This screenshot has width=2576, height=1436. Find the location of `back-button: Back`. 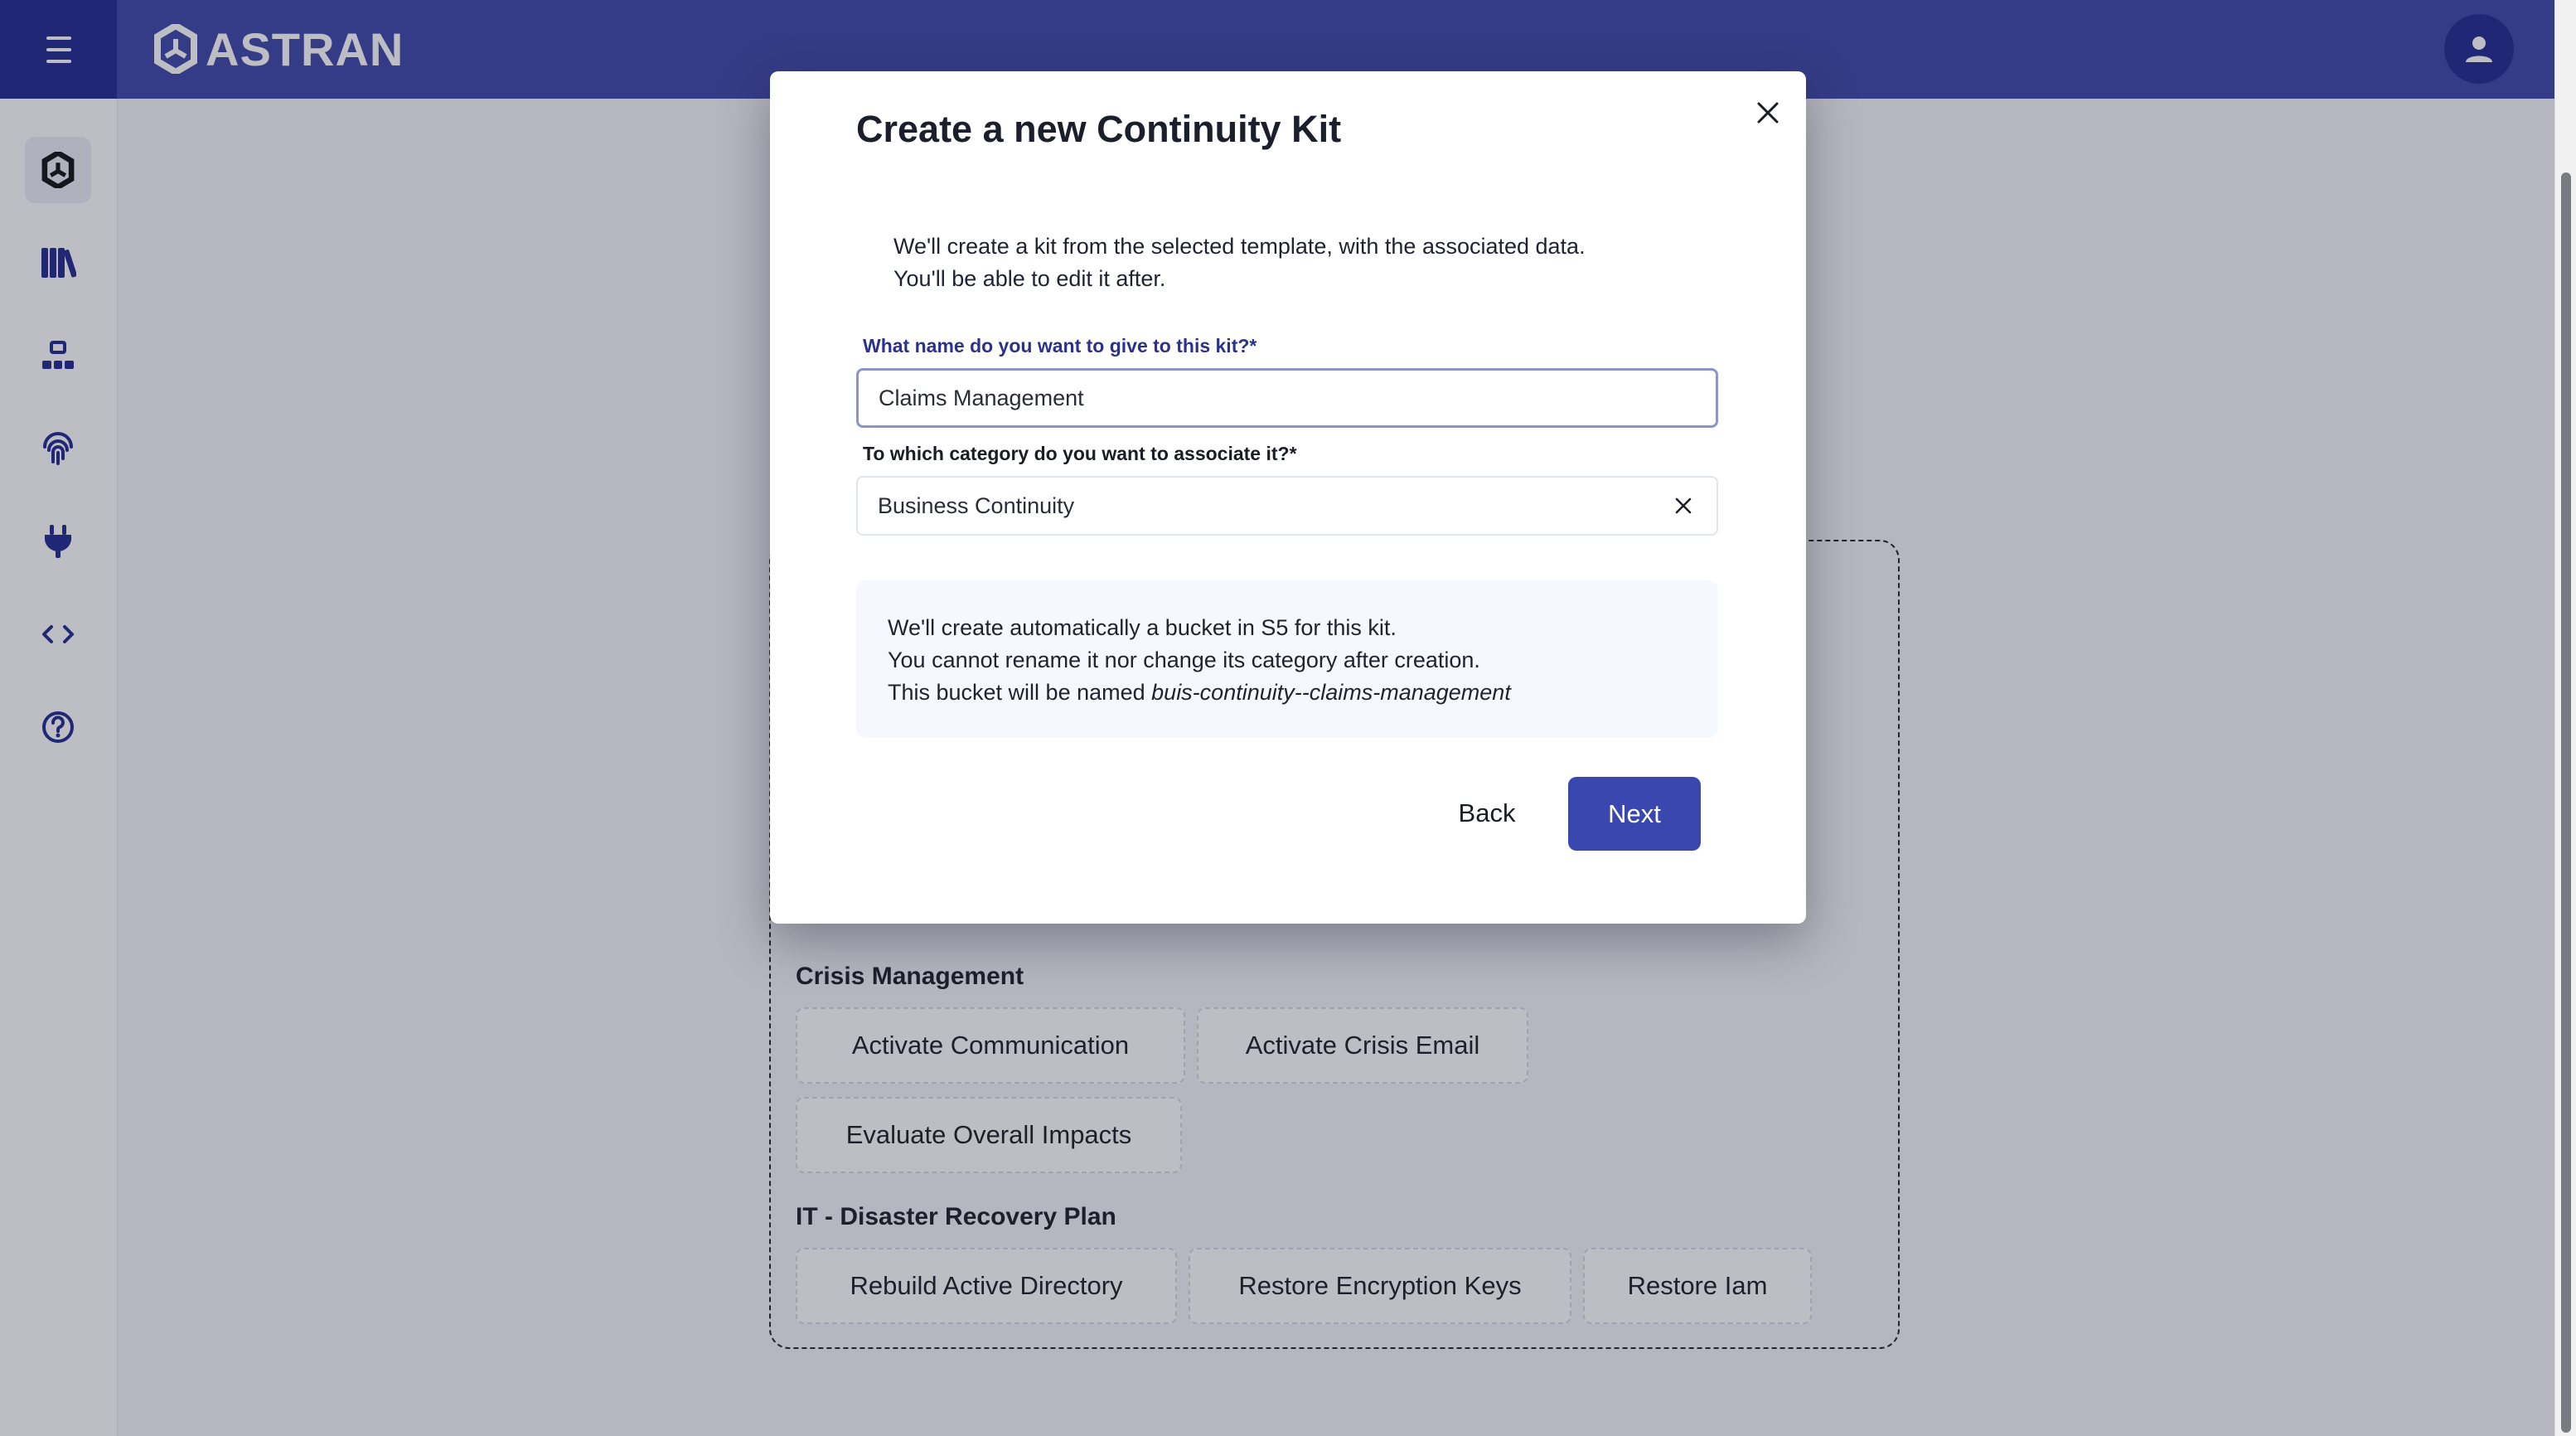

back-button: Back is located at coordinates (1487, 813).